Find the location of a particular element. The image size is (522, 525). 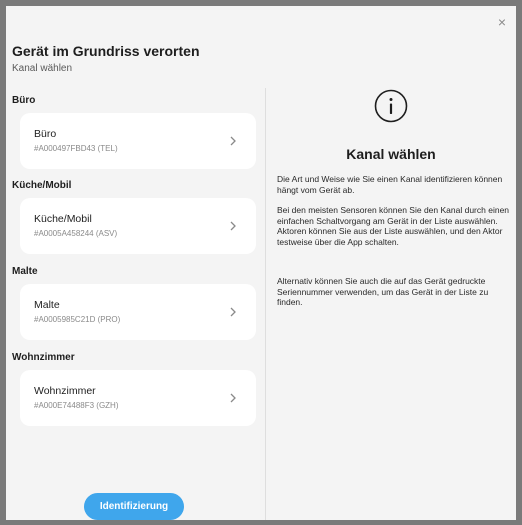

channel-id: #A0005A458244 (ASV) is located at coordinates (76, 233).